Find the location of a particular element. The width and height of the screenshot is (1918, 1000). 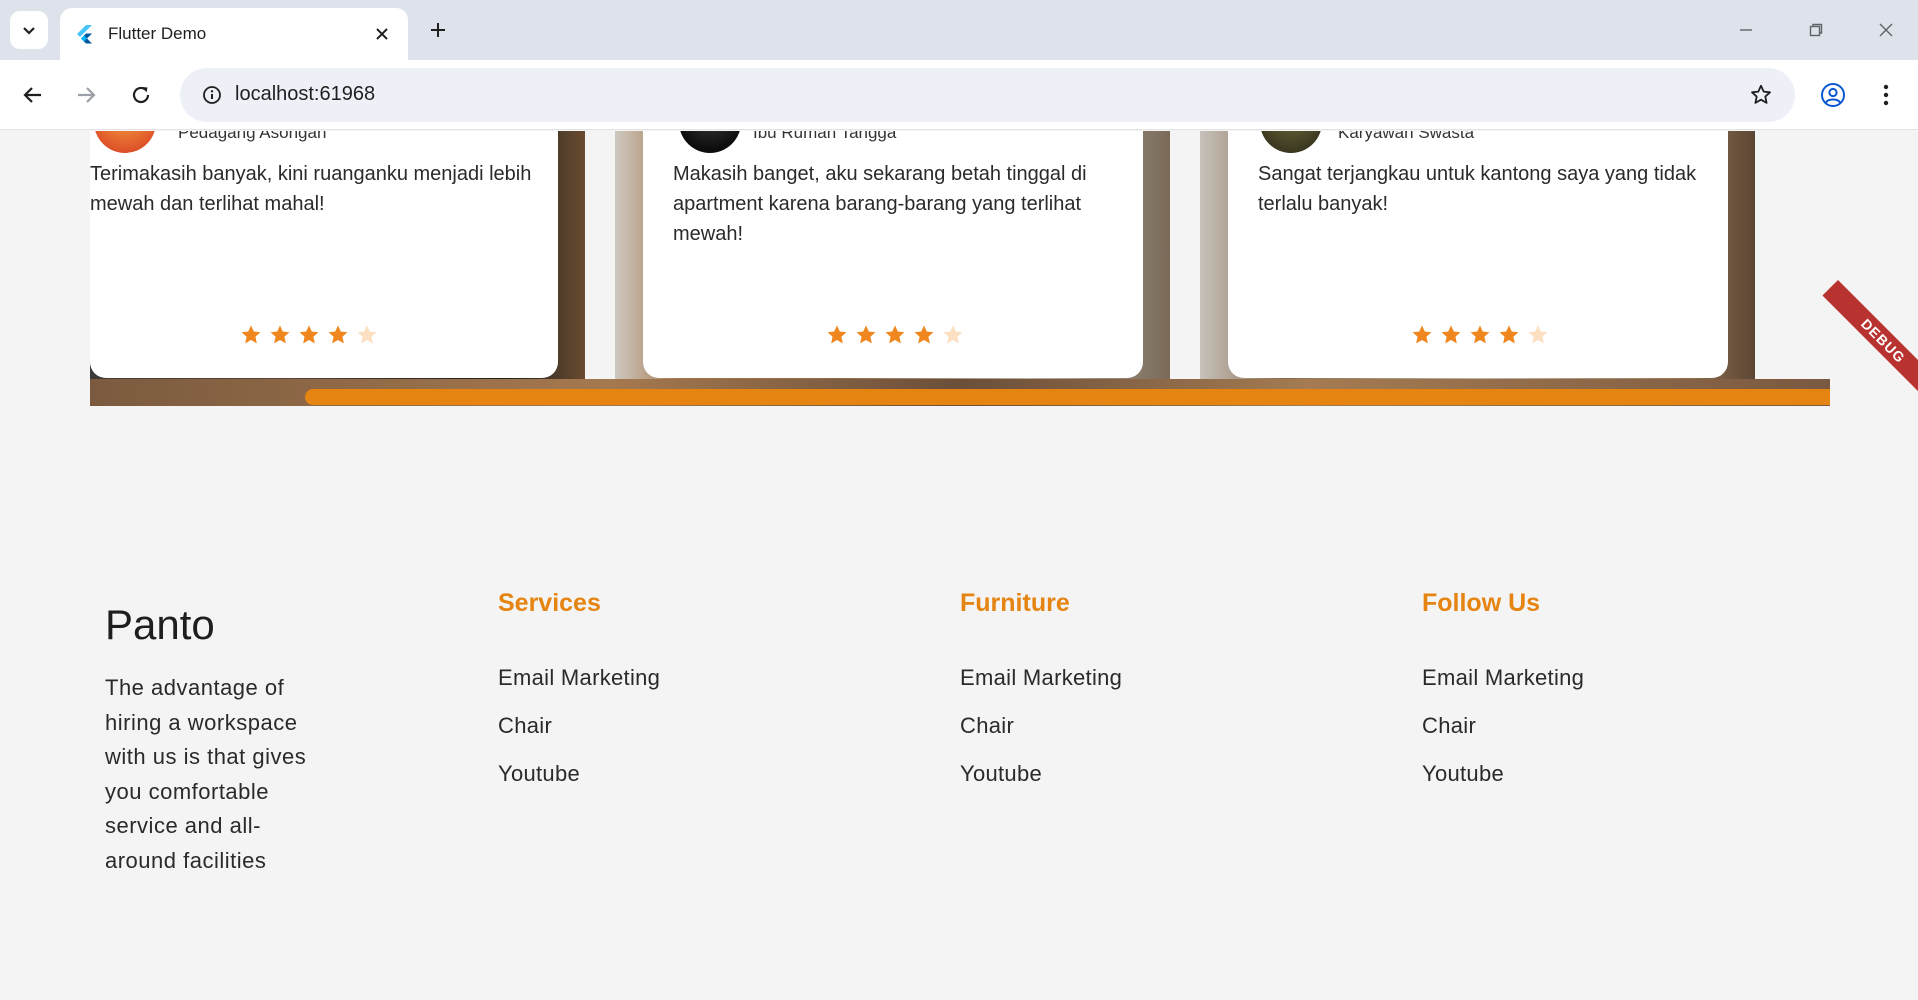

tab-search-button is located at coordinates (29, 30).